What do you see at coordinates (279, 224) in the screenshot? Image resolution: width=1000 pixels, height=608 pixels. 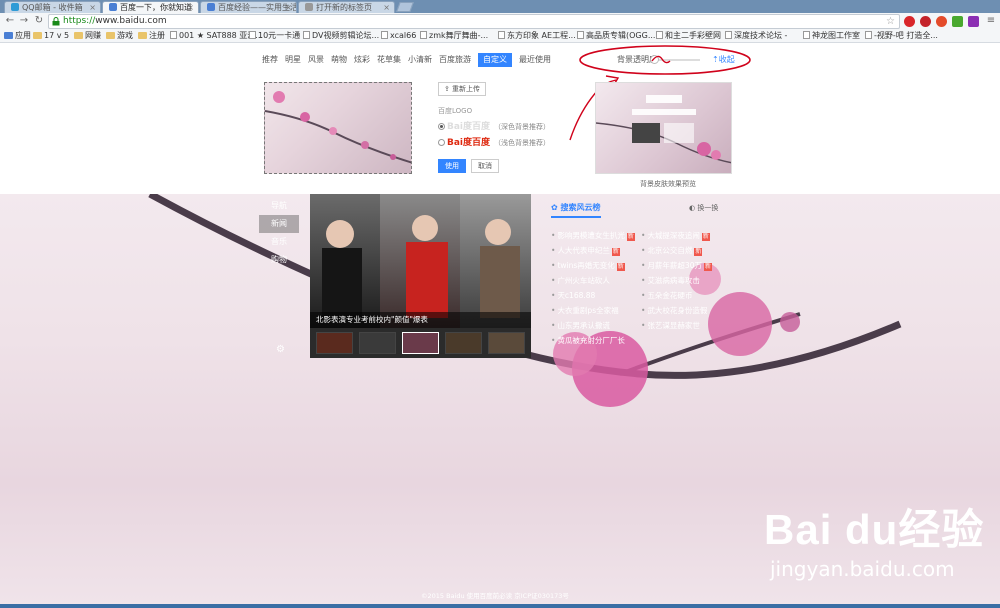 I see `side-nav-news: 新闻` at bounding box center [279, 224].